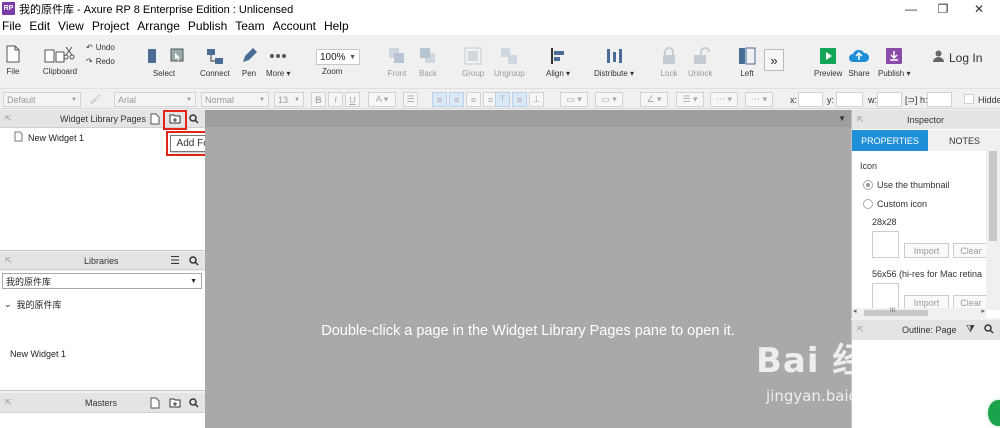  Describe the element at coordinates (49, 138) in the screenshot. I see `page-item: New Widget 1` at that location.